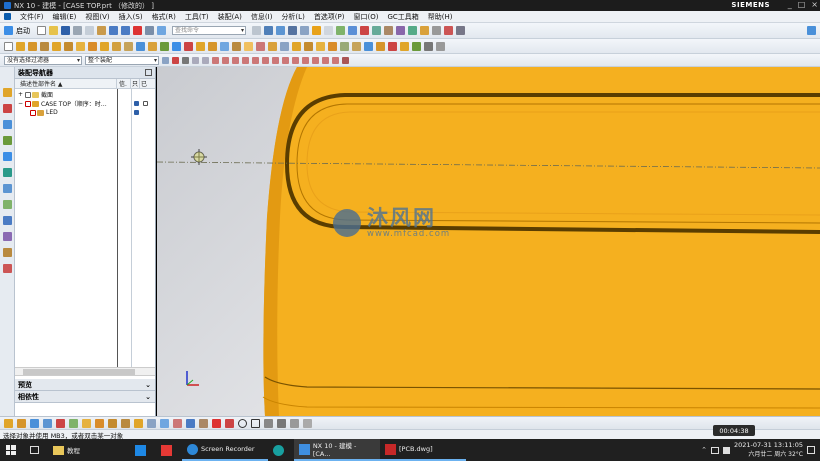 The height and width of the screenshot is (461, 820). Describe the element at coordinates (7, 220) in the screenshot. I see `process-studio-tab-icon` at that location.